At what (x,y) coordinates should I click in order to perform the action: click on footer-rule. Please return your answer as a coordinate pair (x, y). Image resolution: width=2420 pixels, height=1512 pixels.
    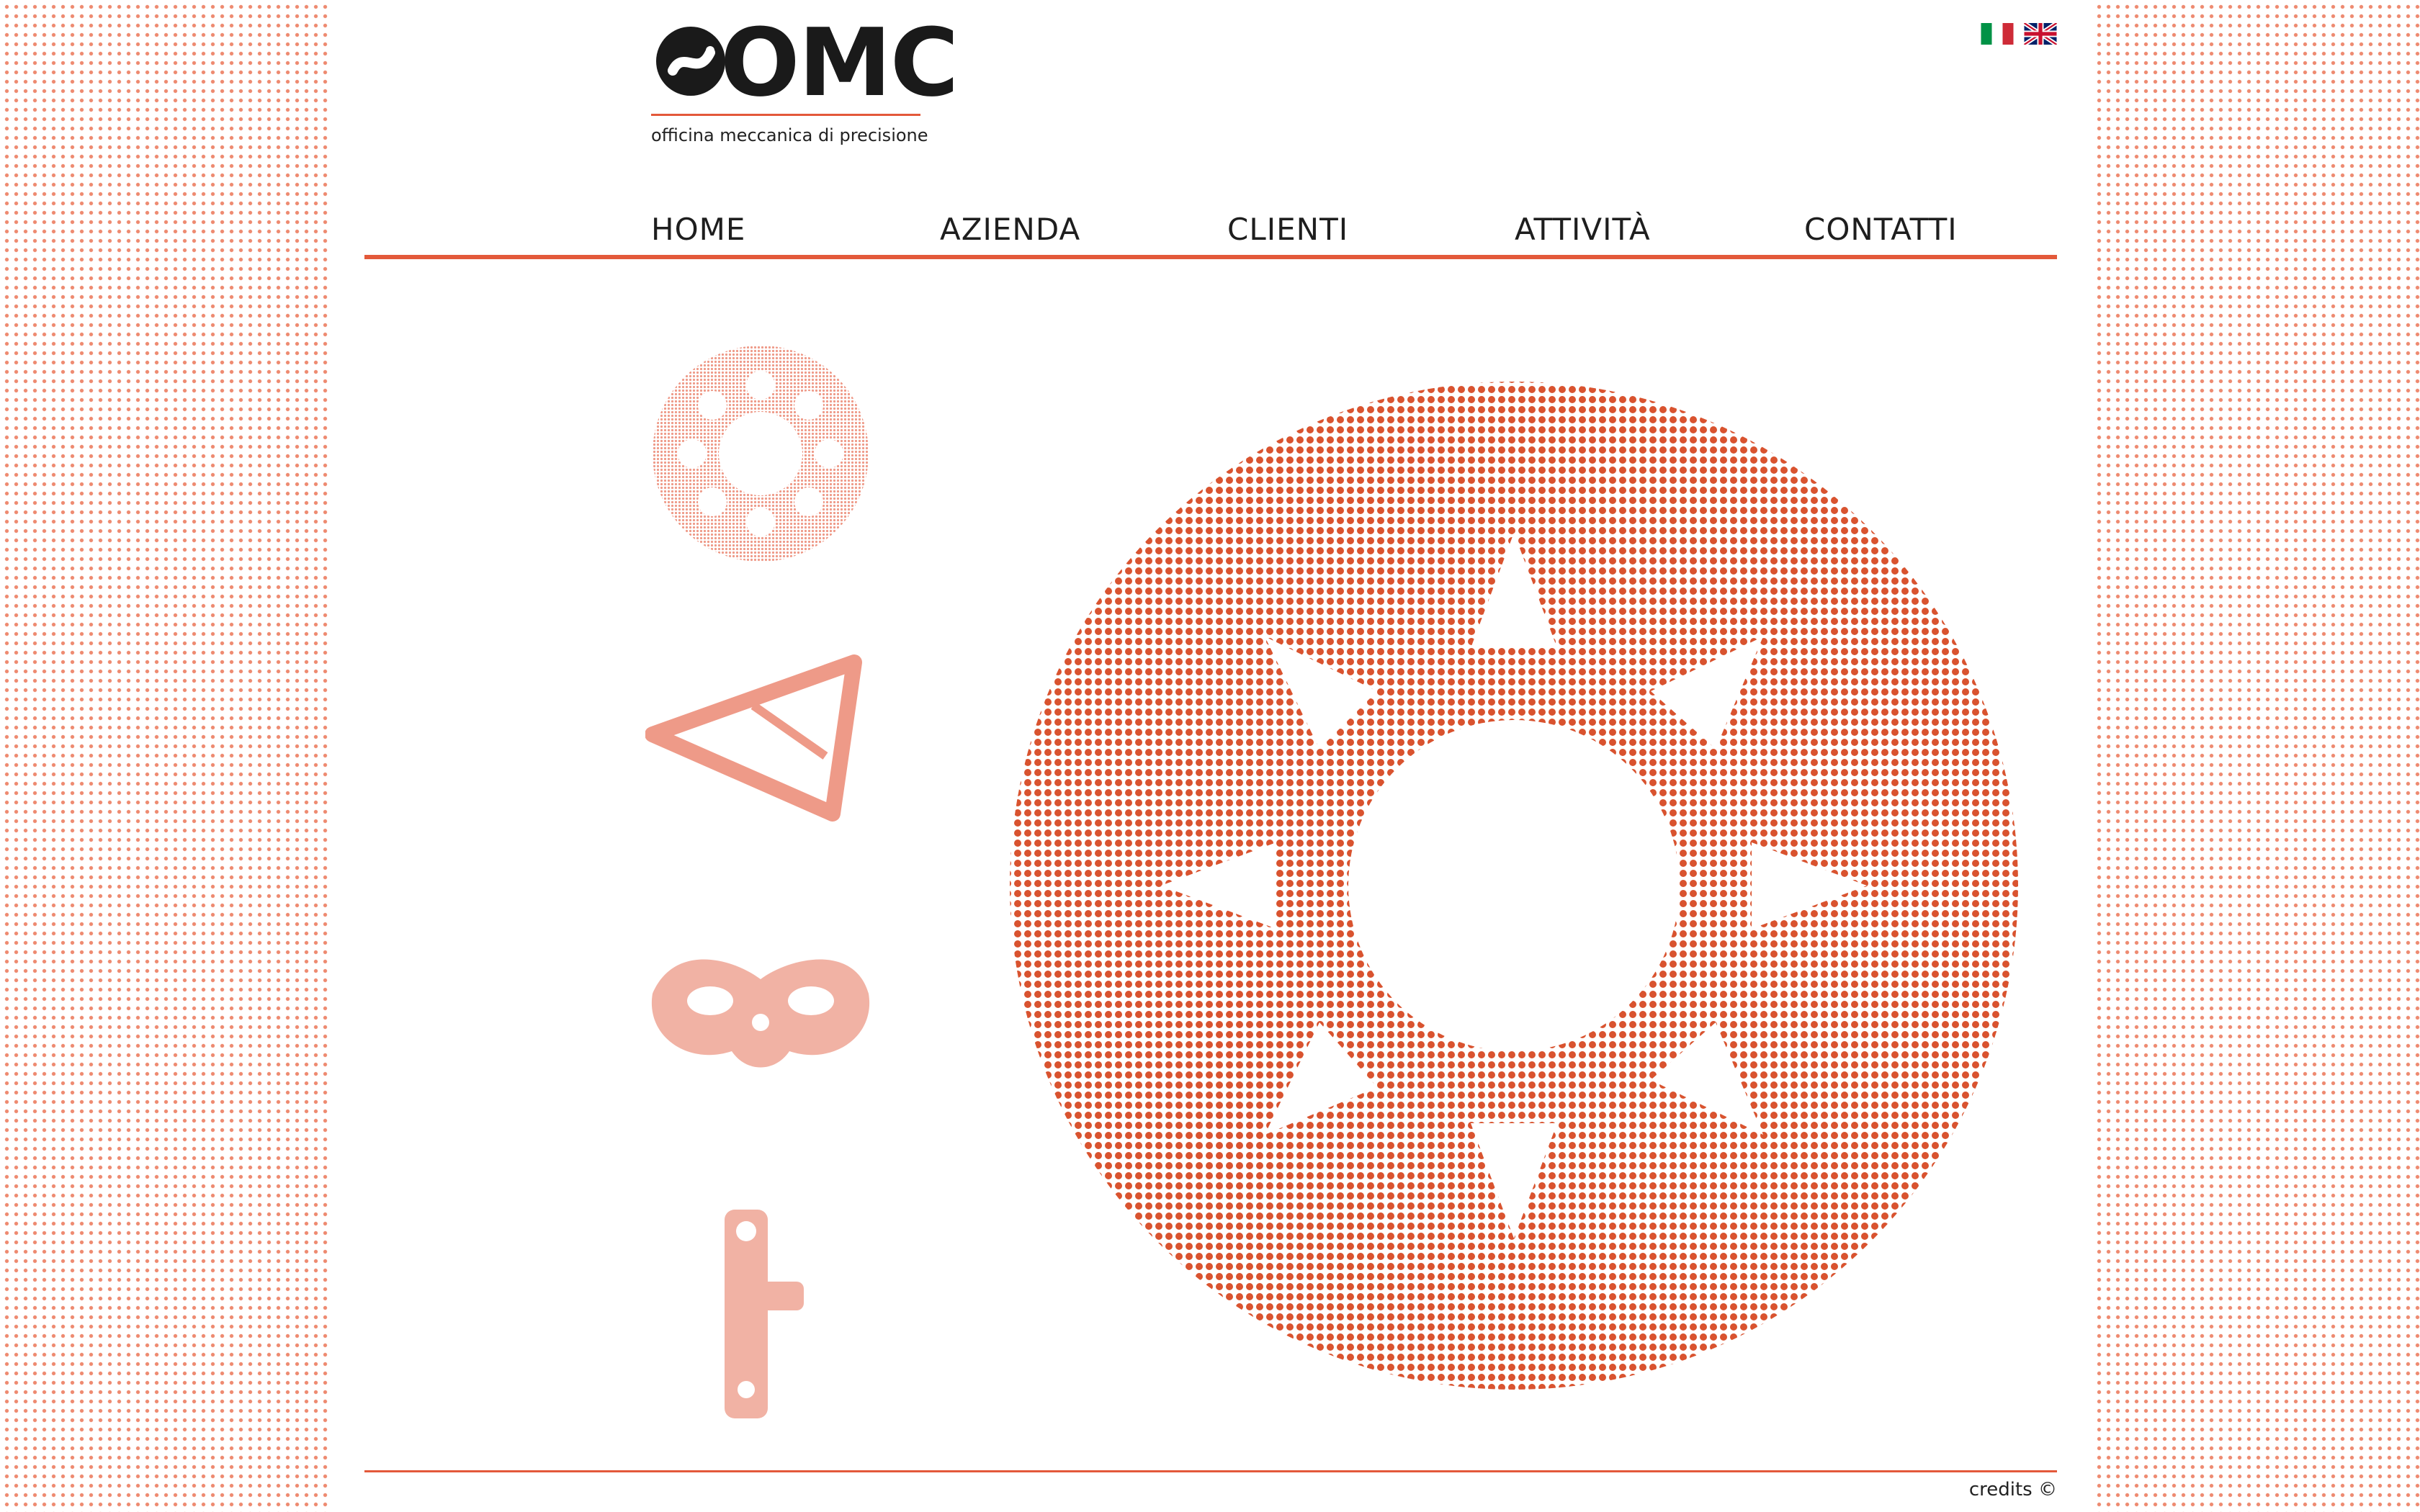
    Looking at the image, I should click on (1210, 1471).